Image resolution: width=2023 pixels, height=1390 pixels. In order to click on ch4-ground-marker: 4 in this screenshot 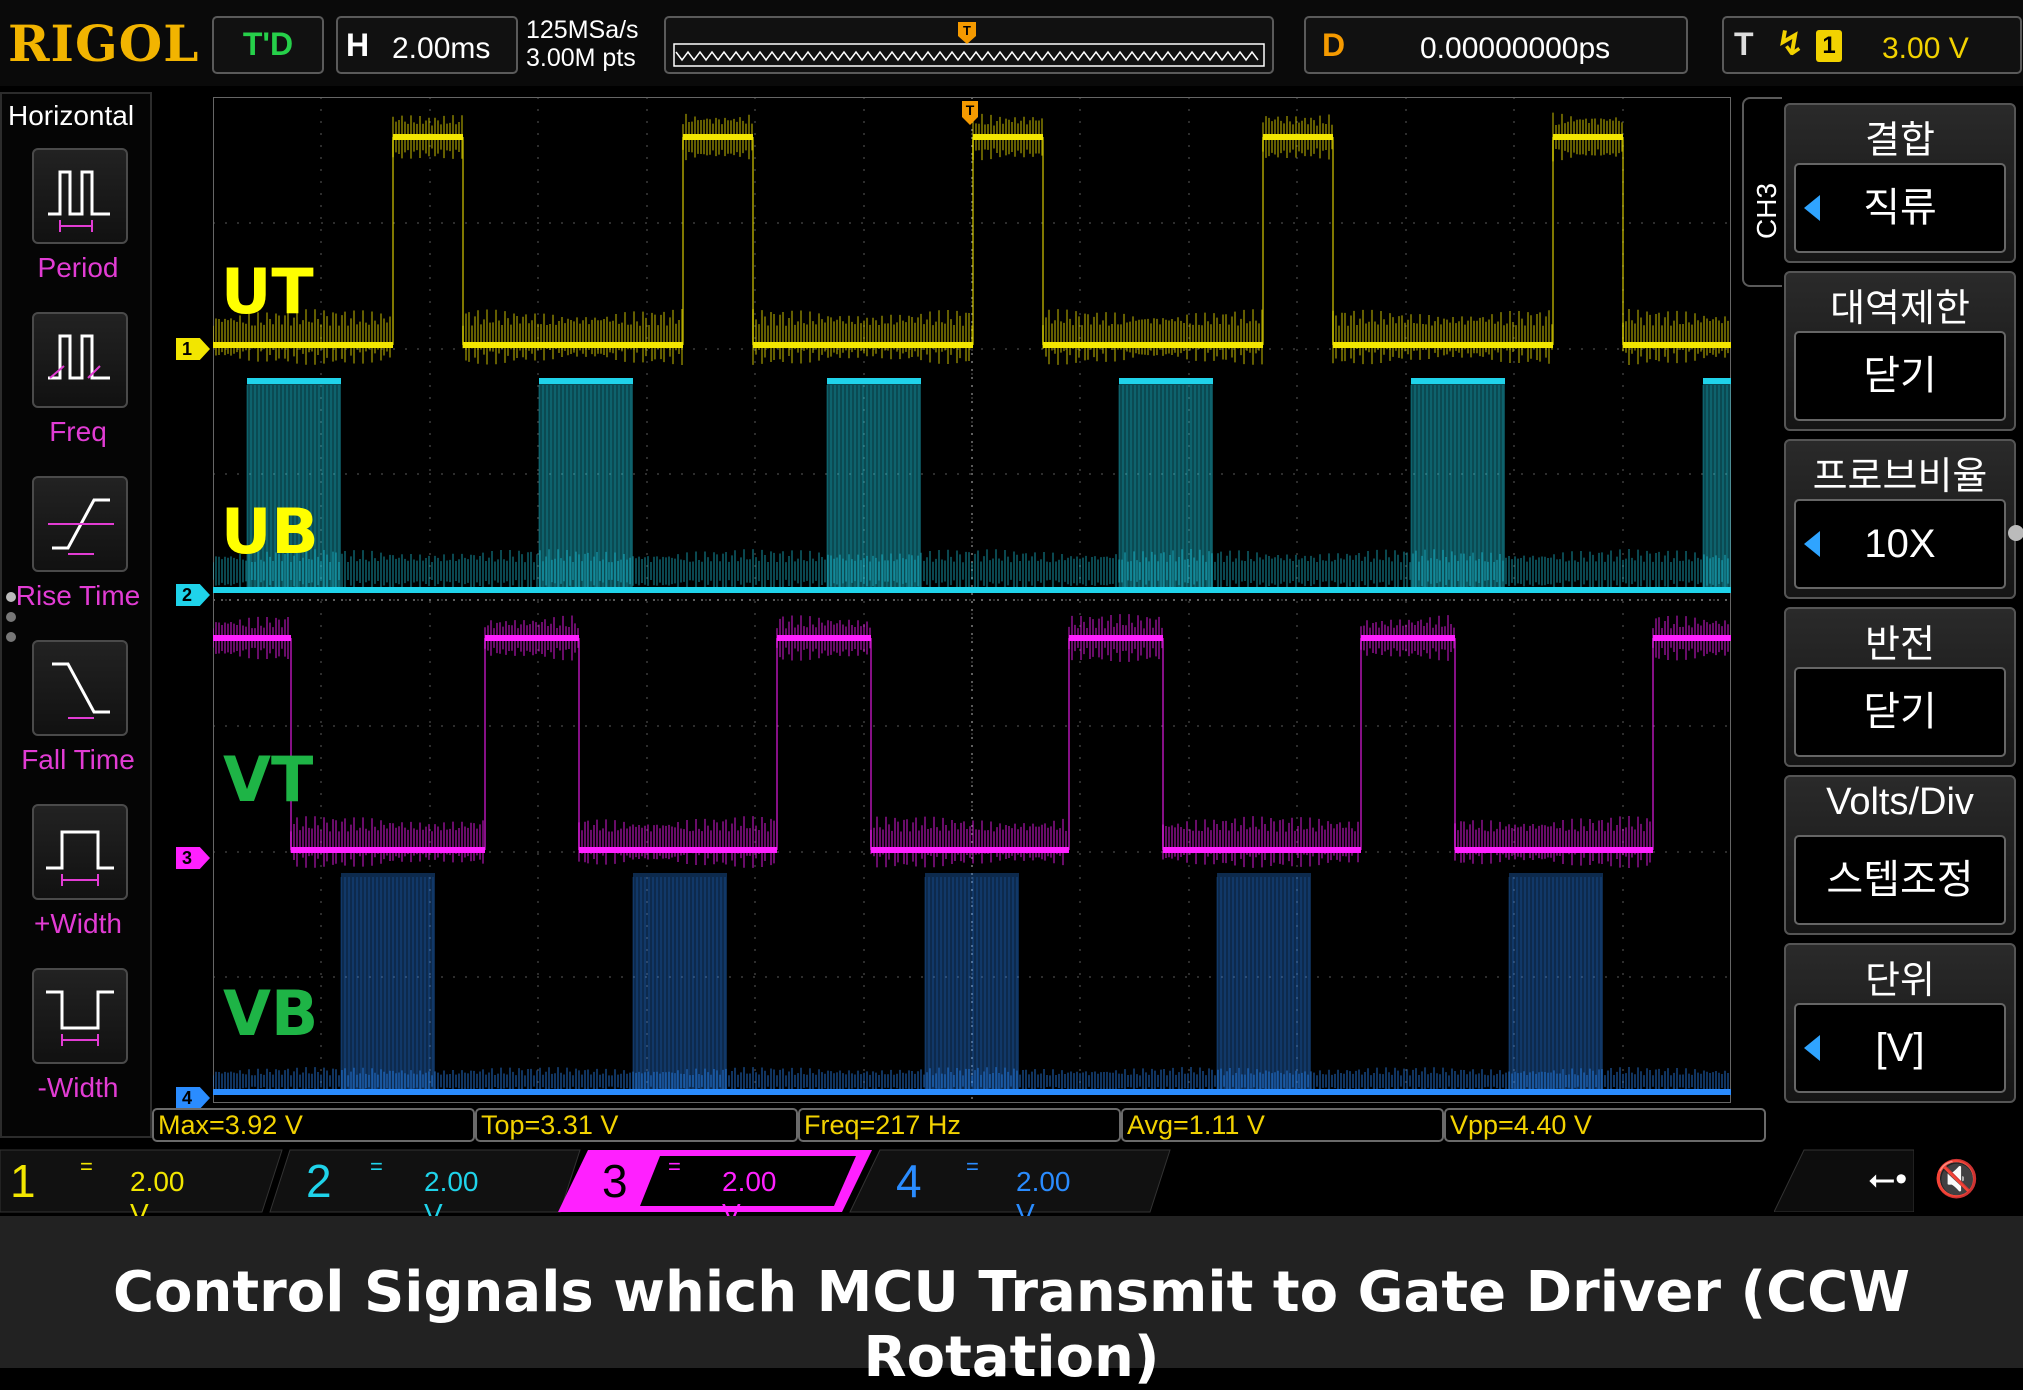, I will do `click(193, 1098)`.